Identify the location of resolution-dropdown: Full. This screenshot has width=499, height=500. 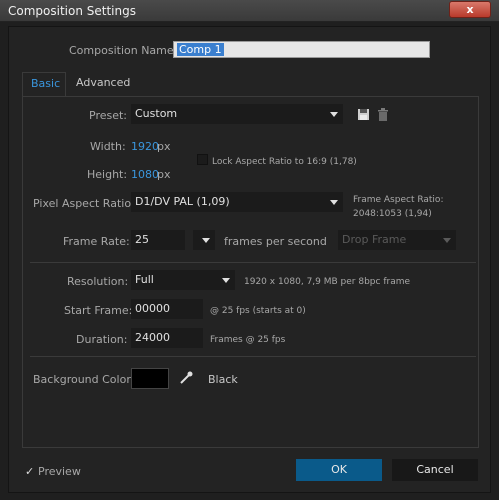
(183, 280).